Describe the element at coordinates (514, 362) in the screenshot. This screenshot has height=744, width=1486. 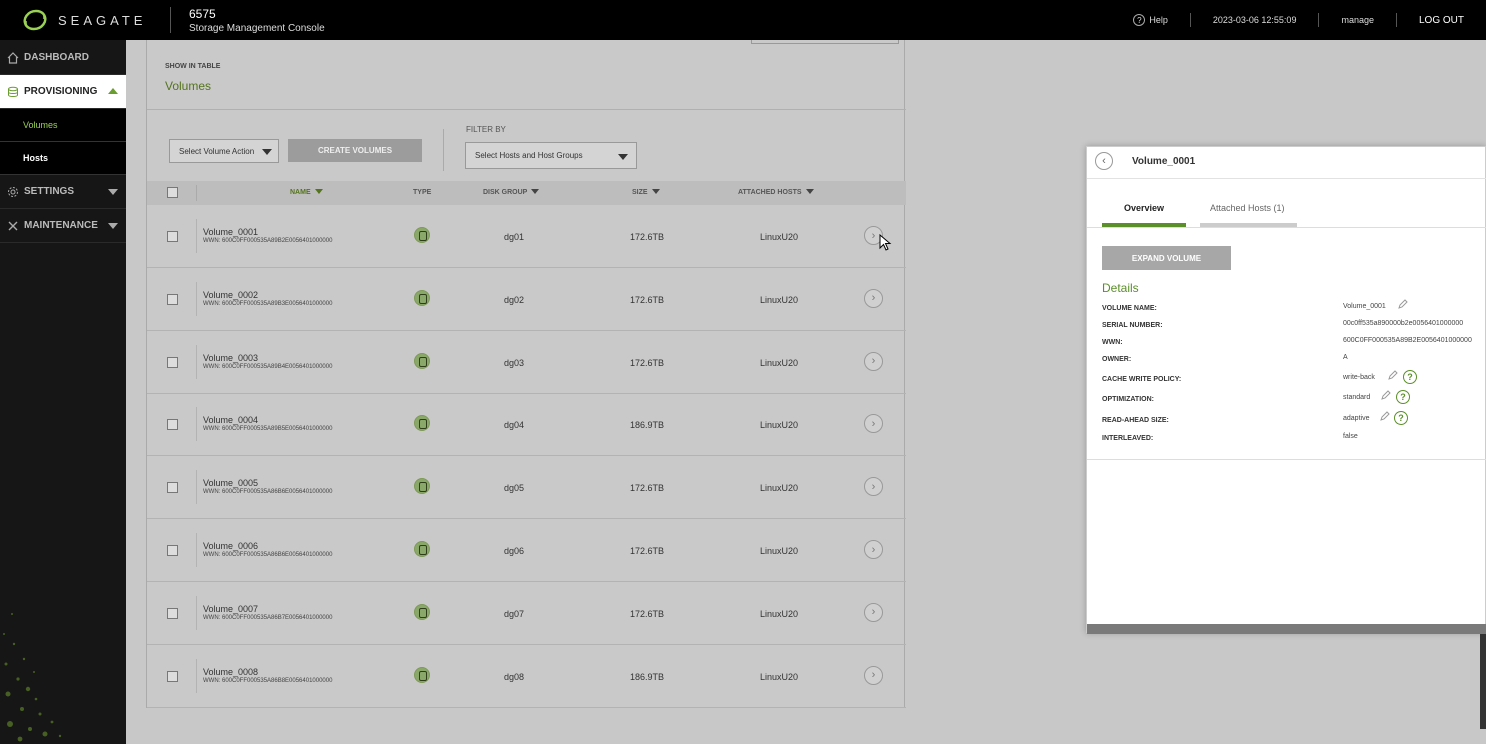
I see `disk-group: dg03` at that location.